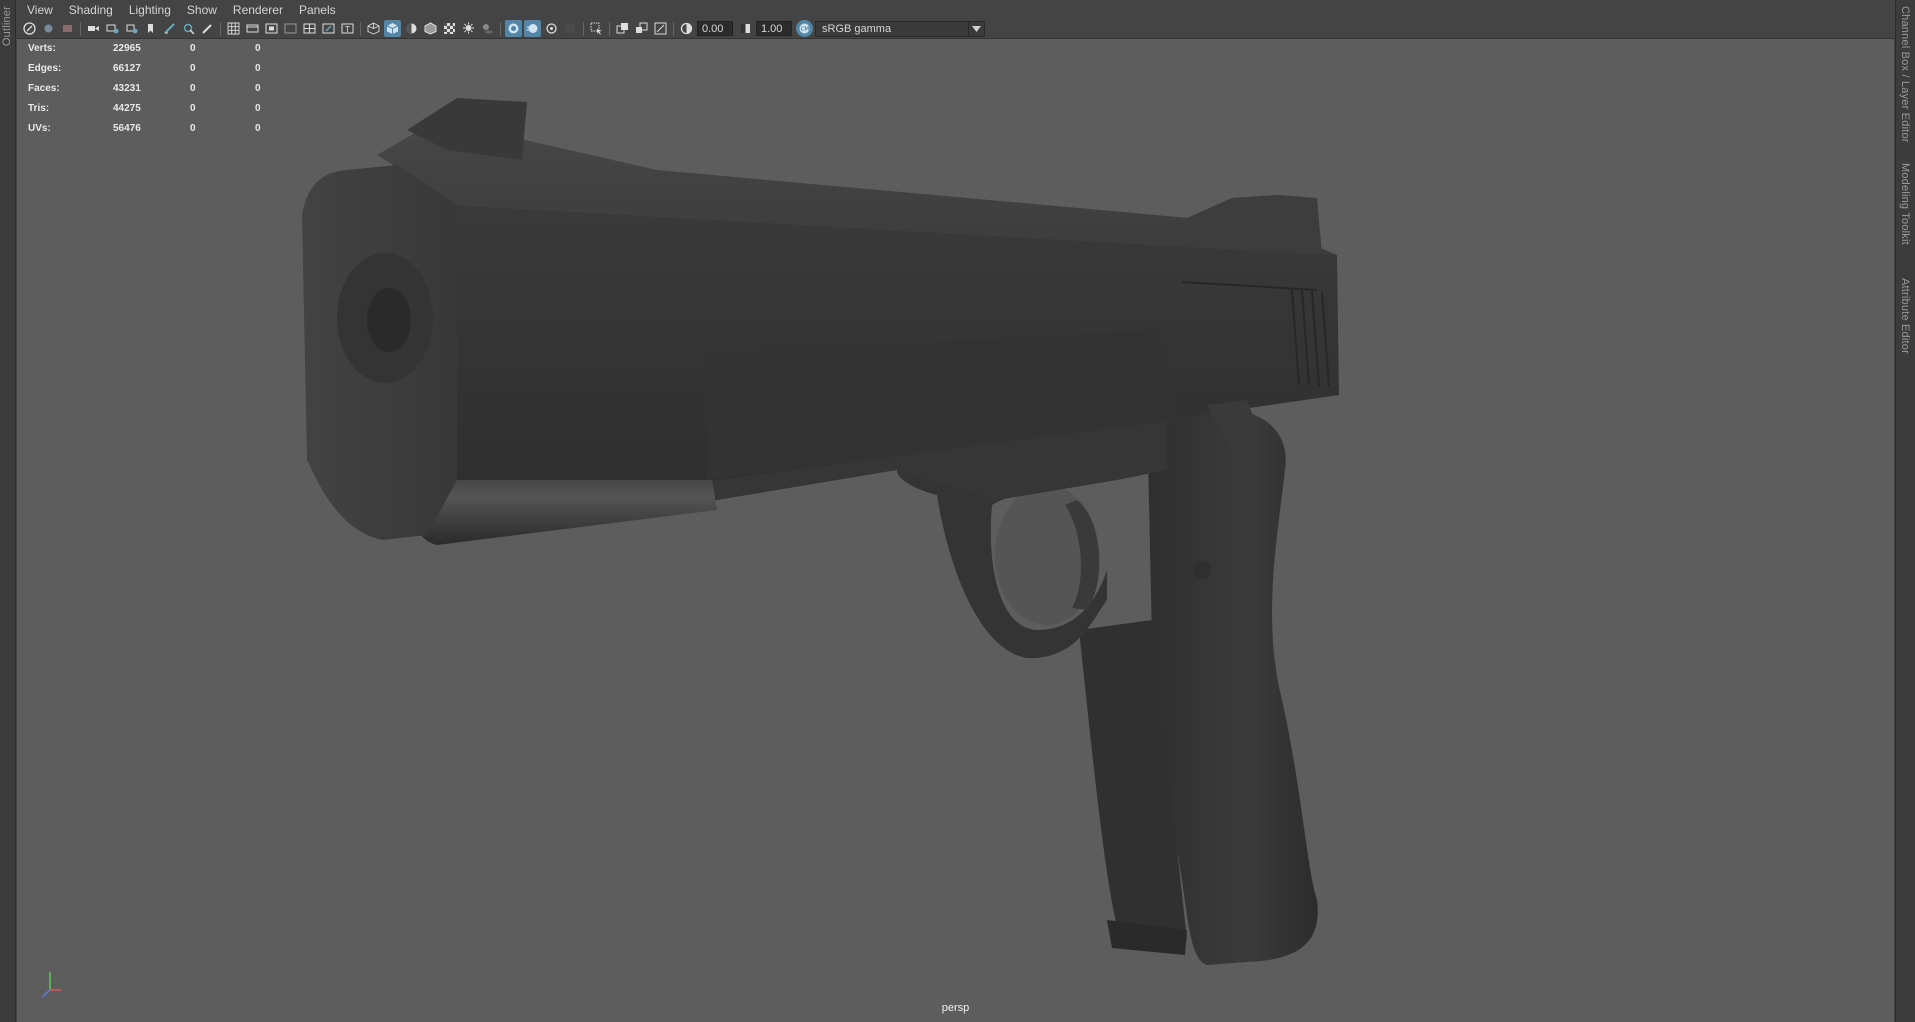 The height and width of the screenshot is (1022, 1915). What do you see at coordinates (112, 28) in the screenshot?
I see `image-plane-icon` at bounding box center [112, 28].